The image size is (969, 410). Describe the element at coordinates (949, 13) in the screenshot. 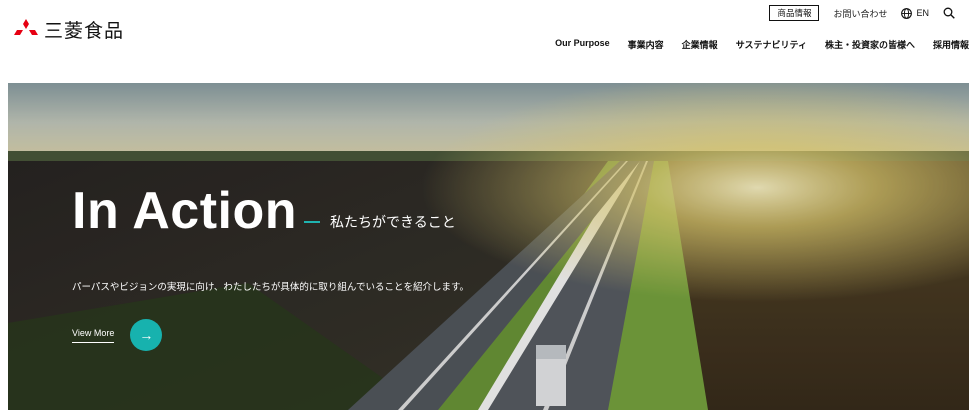

I see `search-icon` at that location.